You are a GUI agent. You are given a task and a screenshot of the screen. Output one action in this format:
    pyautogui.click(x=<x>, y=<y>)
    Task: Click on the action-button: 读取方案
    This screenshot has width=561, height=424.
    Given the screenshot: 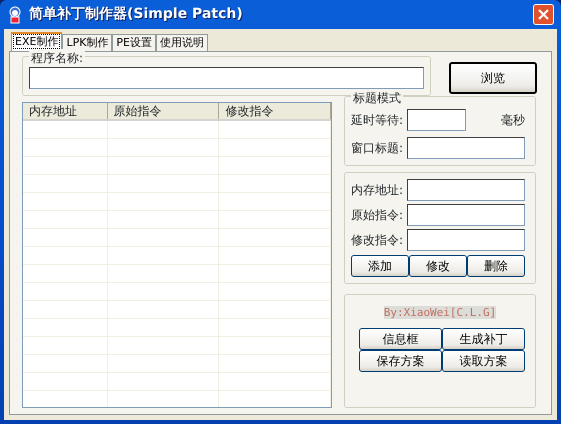 What is the action you would take?
    pyautogui.click(x=483, y=361)
    